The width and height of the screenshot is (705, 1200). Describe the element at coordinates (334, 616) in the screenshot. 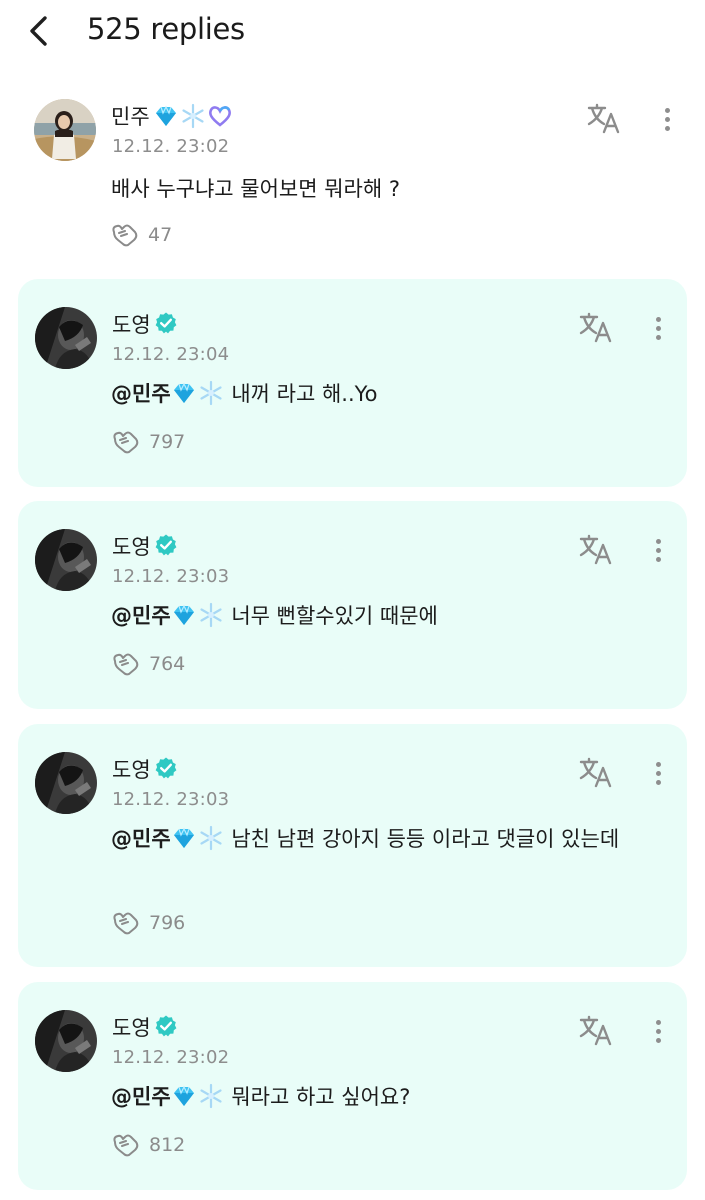

I see `reply-body: 너무 뻔할수있기 때문에` at that location.